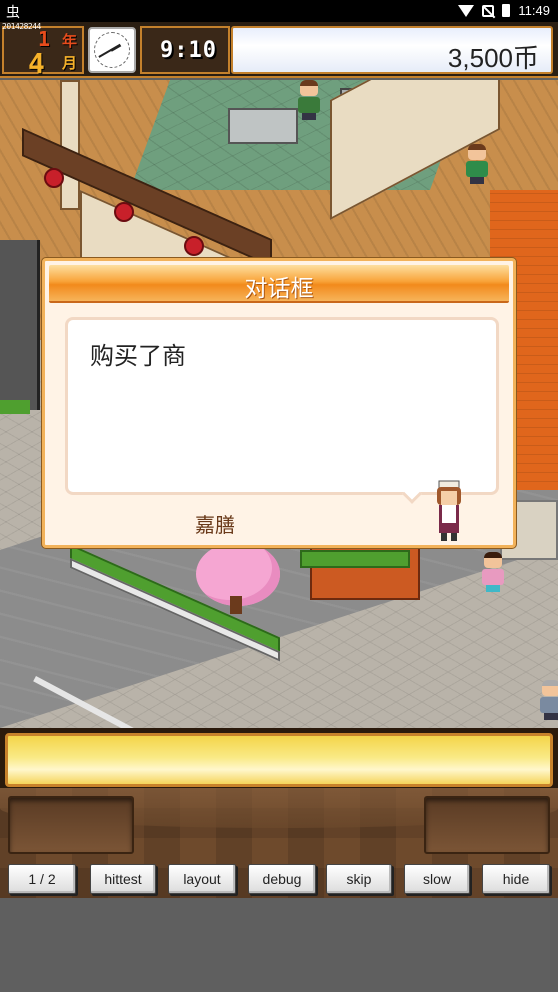 The image size is (558, 992). I want to click on date-display: 1 年 4 月, so click(43, 53).